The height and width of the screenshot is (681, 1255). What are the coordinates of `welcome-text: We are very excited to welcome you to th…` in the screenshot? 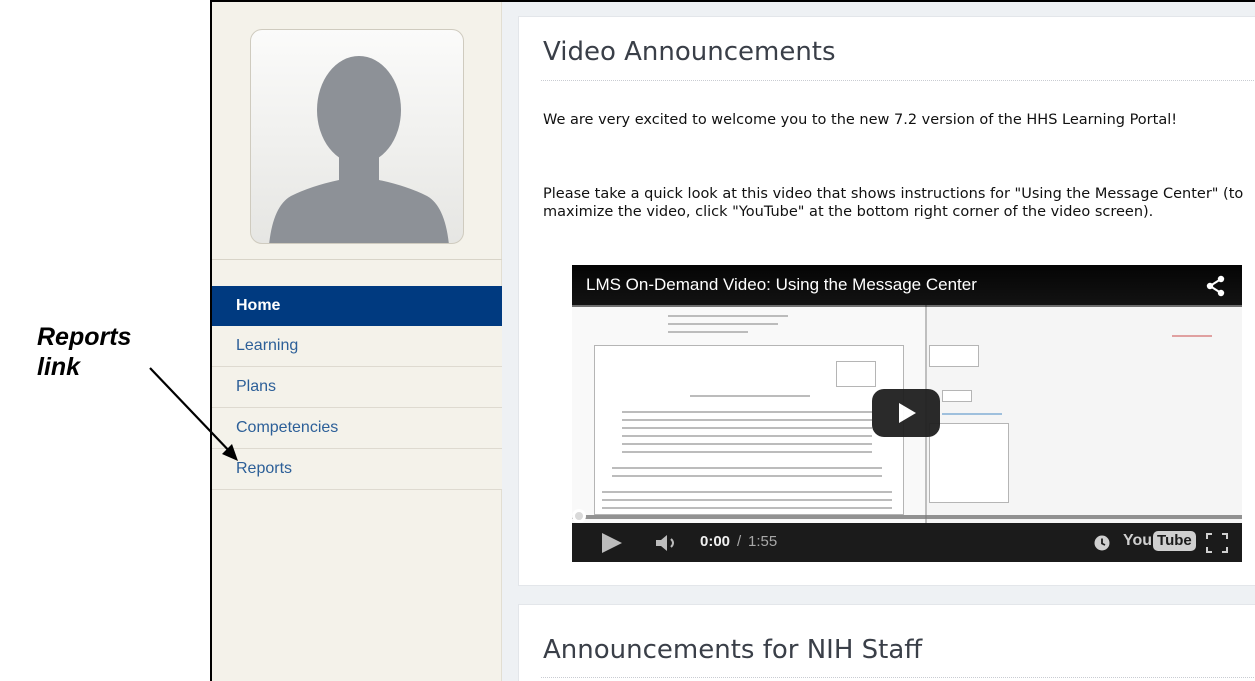 It's located at (860, 120).